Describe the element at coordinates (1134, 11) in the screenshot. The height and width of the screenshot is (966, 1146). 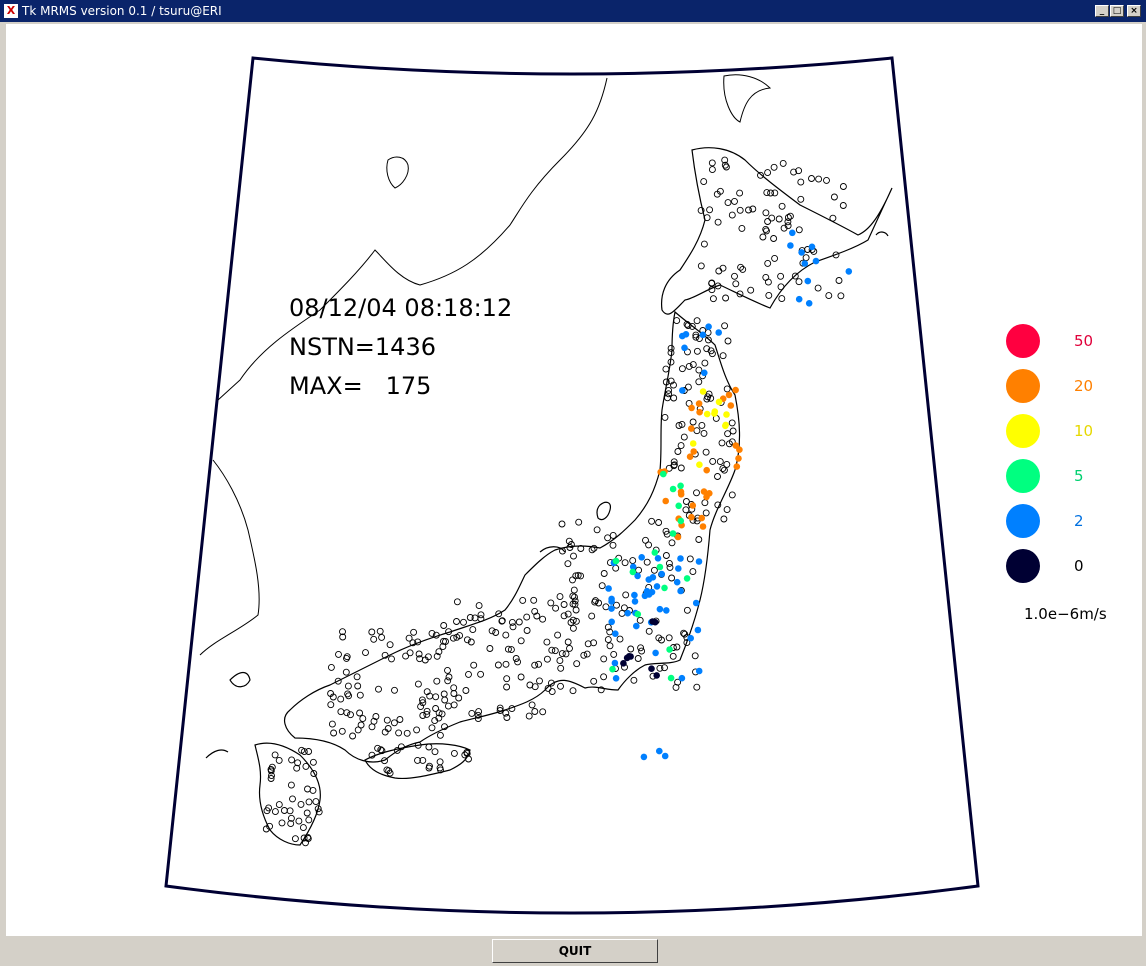
I see `close-icon: ×` at that location.